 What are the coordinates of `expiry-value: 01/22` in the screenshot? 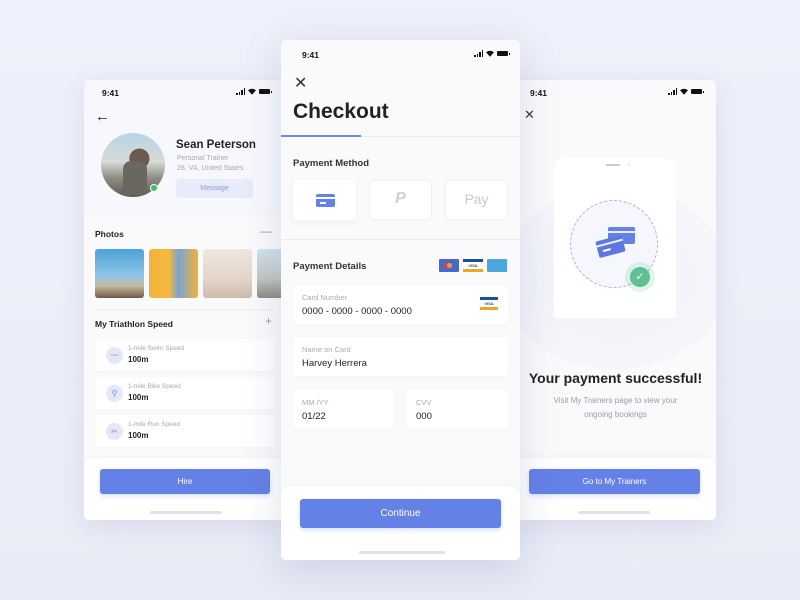 It's located at (314, 416).